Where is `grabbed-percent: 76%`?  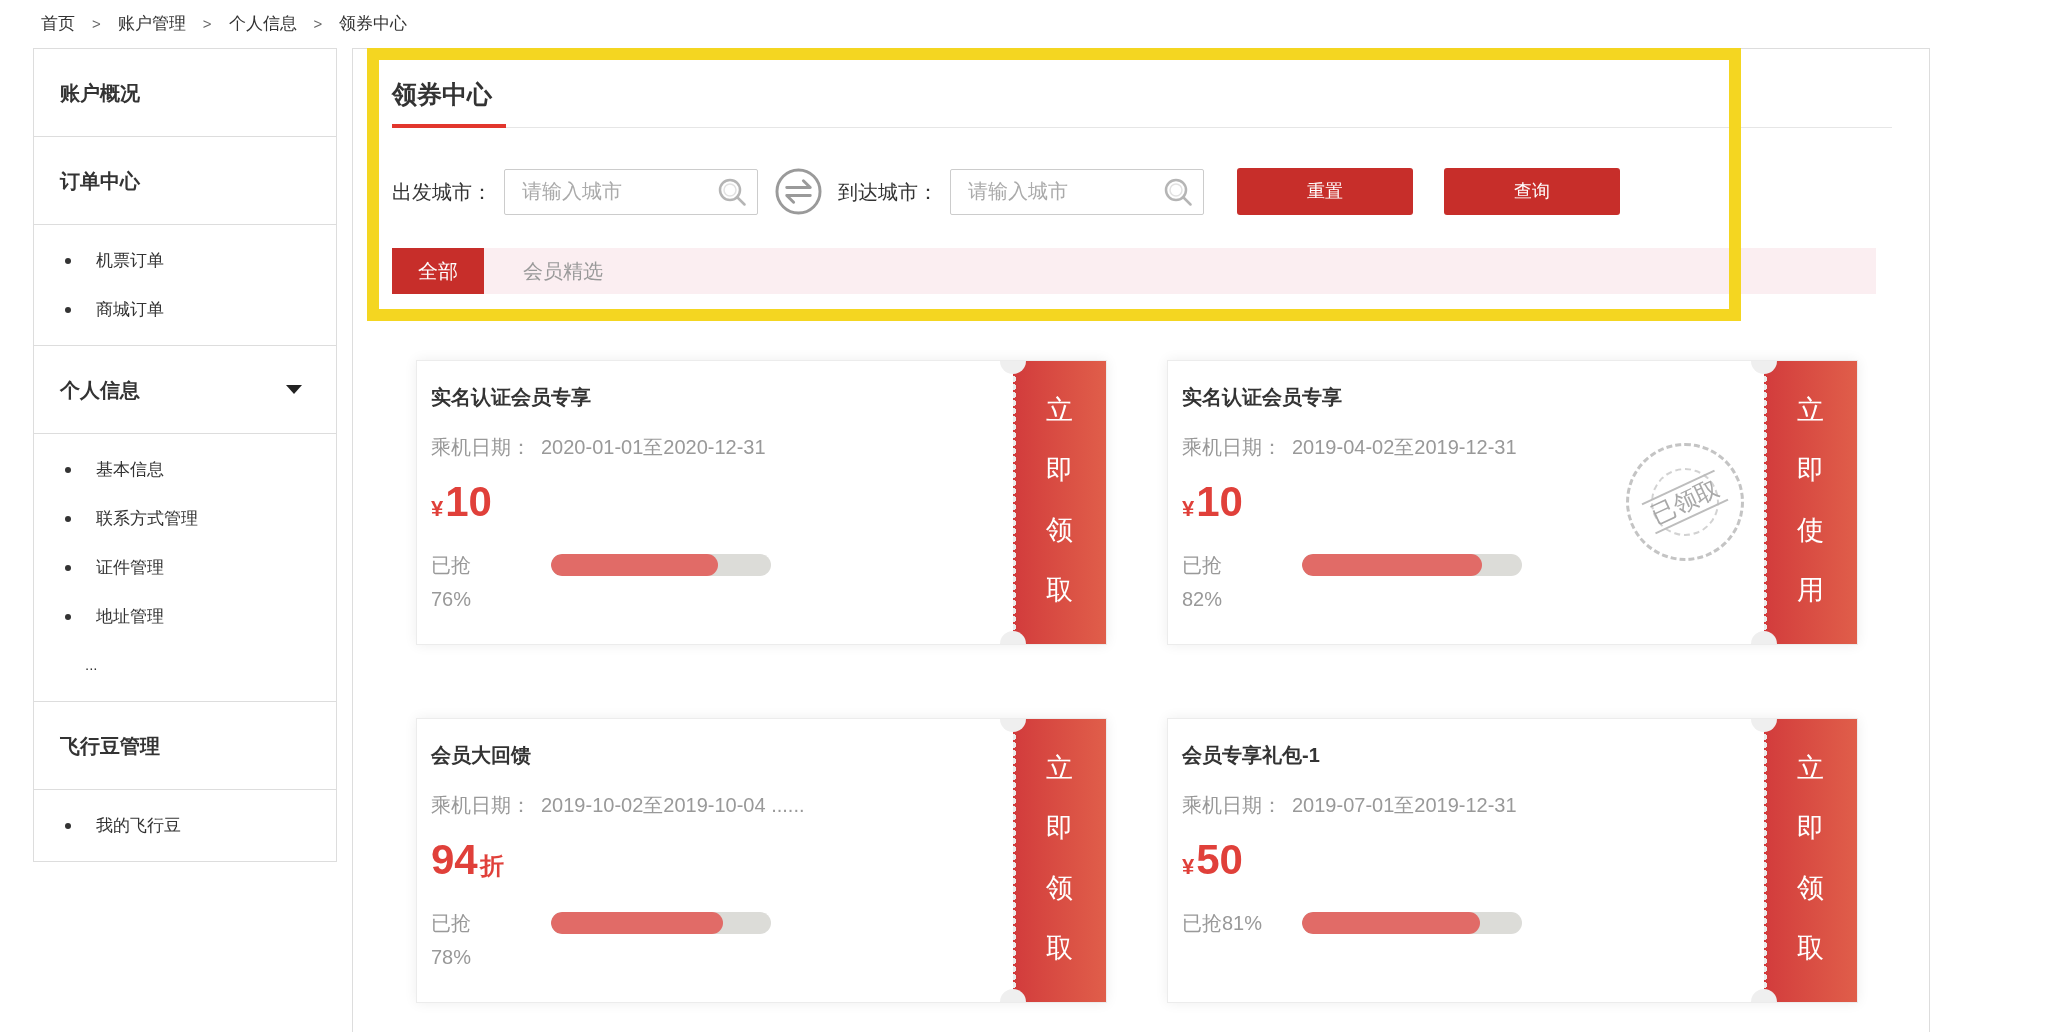
grabbed-percent: 76% is located at coordinates (451, 599).